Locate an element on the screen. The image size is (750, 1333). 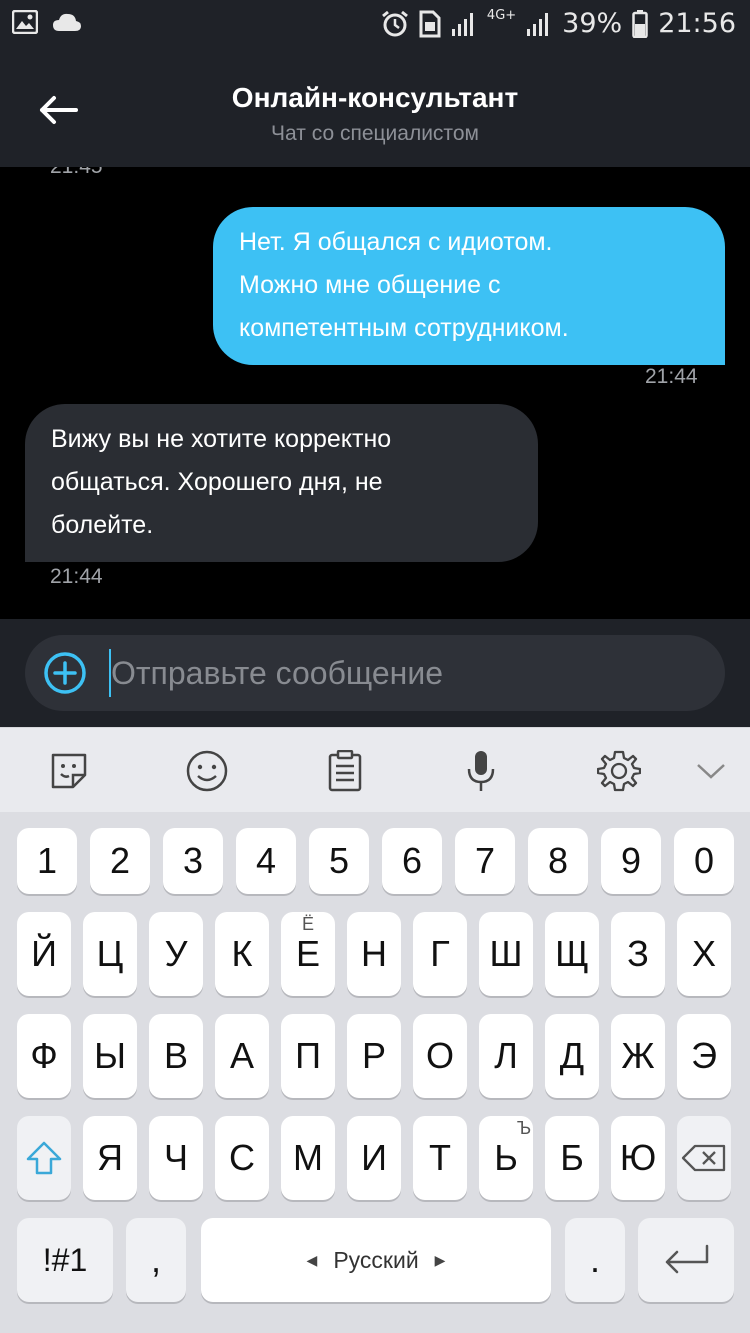
message-line: болейте. is located at coordinates (102, 525).